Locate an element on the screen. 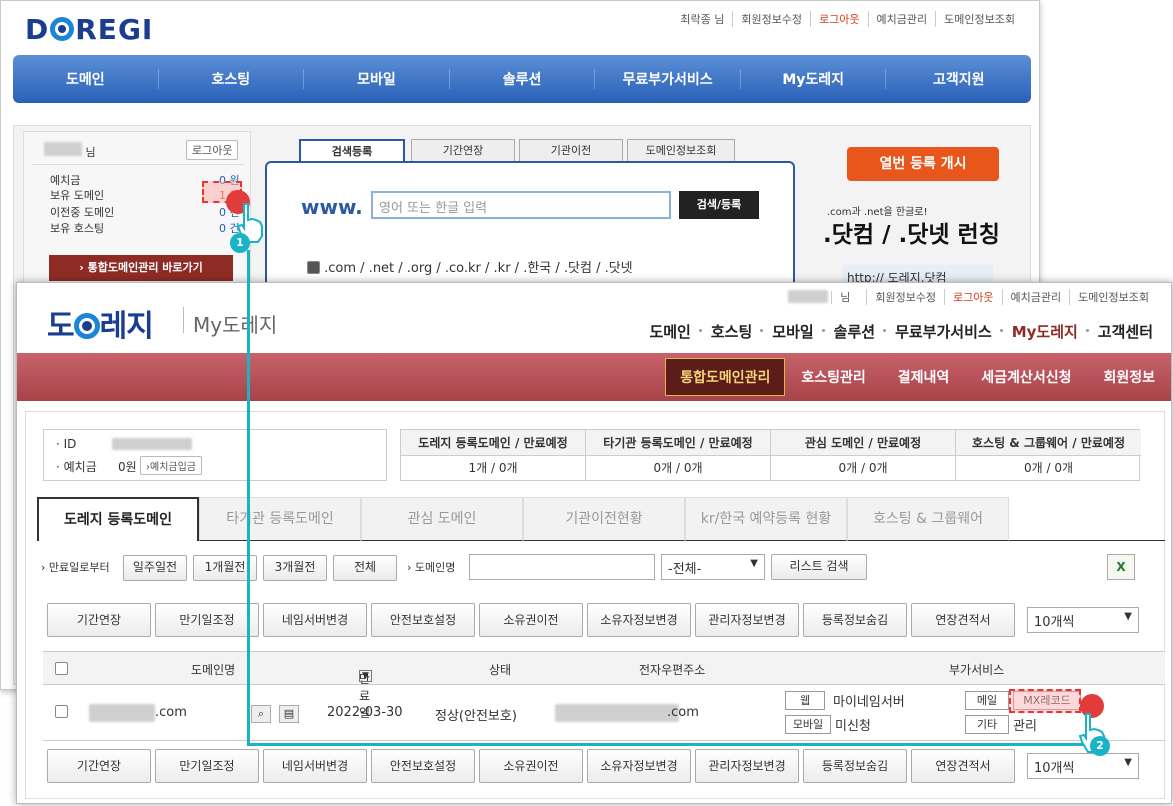 Image resolution: width=1173 pixels, height=806 pixels. domain-name-input is located at coordinates (562, 567).